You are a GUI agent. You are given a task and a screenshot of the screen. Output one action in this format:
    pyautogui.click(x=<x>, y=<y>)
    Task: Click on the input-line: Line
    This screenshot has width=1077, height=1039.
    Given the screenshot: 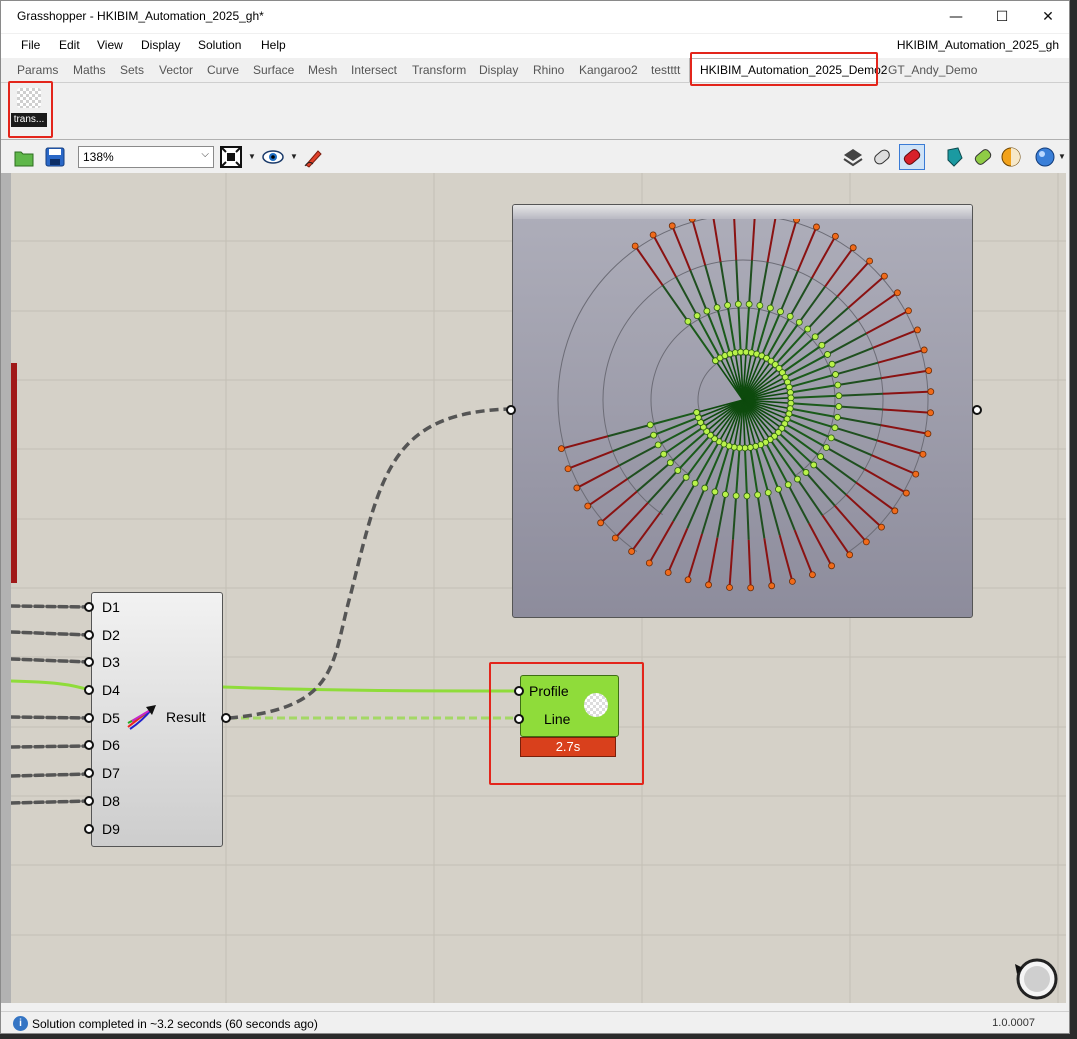 What is the action you would take?
    pyautogui.click(x=557, y=719)
    